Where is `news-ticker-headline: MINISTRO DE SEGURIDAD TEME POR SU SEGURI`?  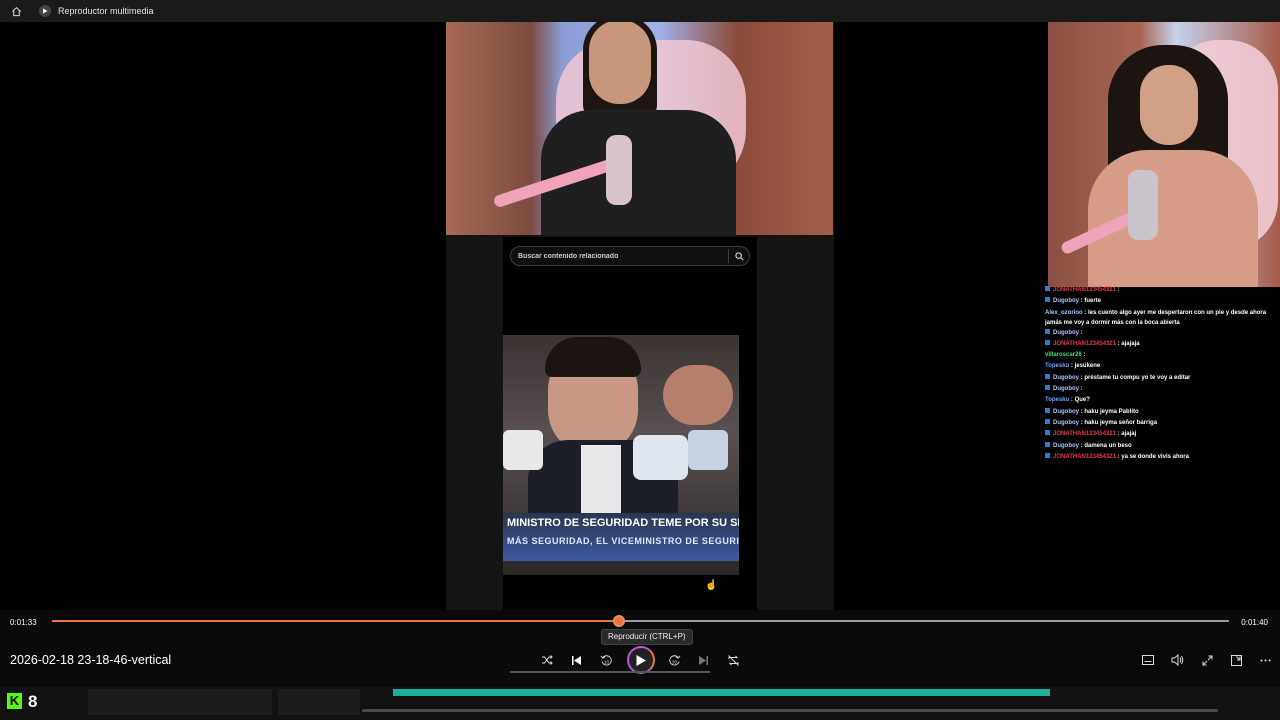
news-ticker-headline: MINISTRO DE SEGURIDAD TEME POR SU SEGURI is located at coordinates (623, 523).